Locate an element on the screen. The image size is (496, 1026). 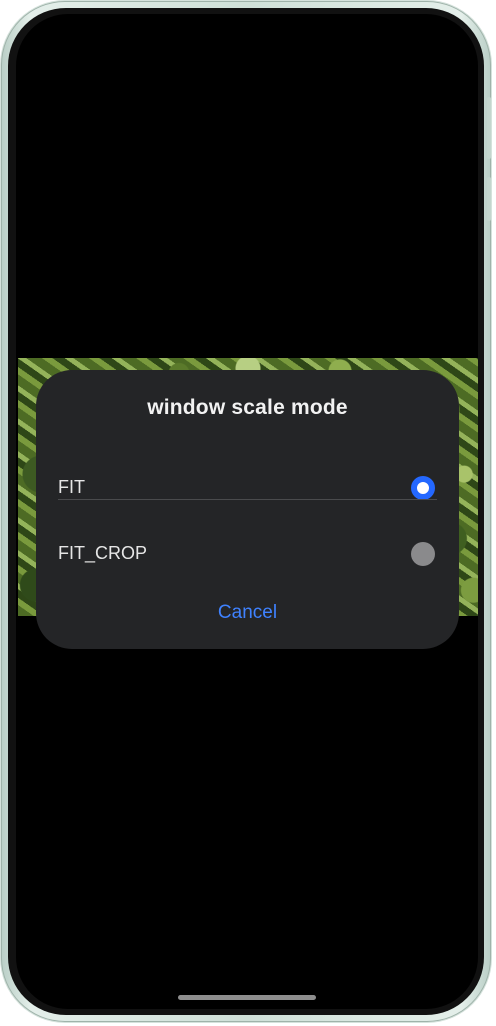
radio-checked-icon is located at coordinates (423, 488).